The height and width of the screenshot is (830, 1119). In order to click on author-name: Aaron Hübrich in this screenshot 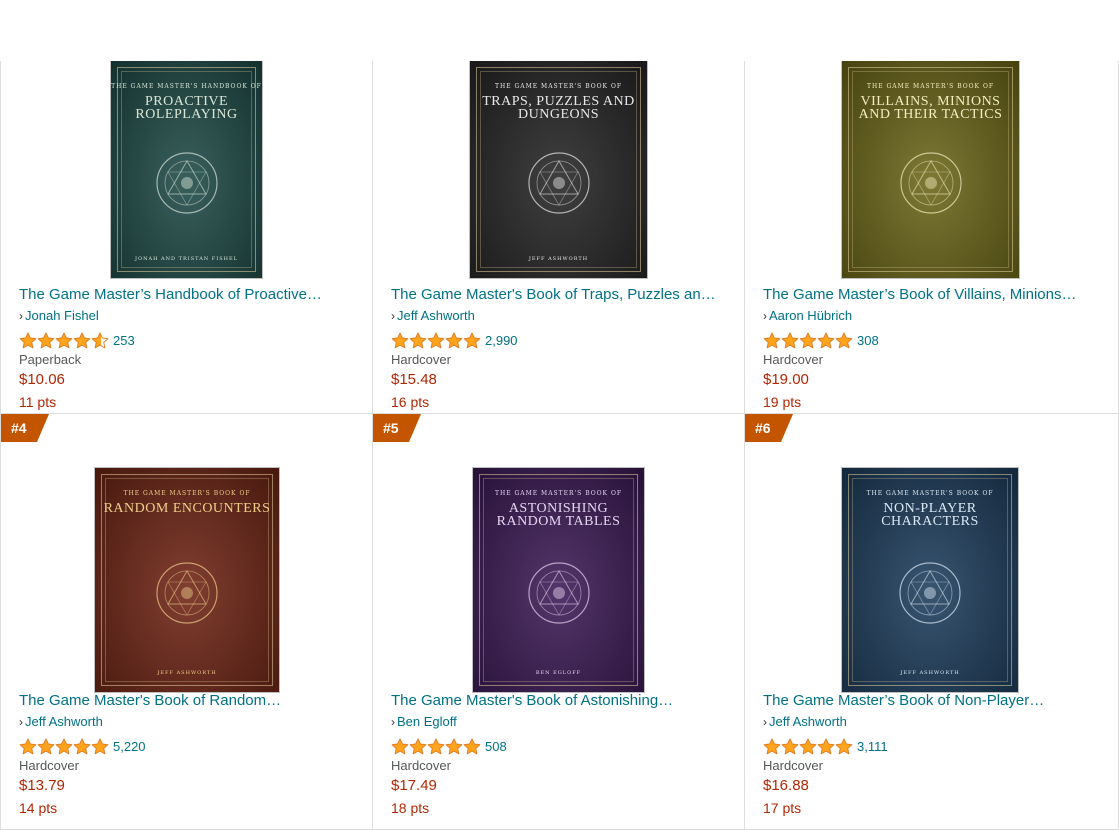, I will do `click(810, 315)`.